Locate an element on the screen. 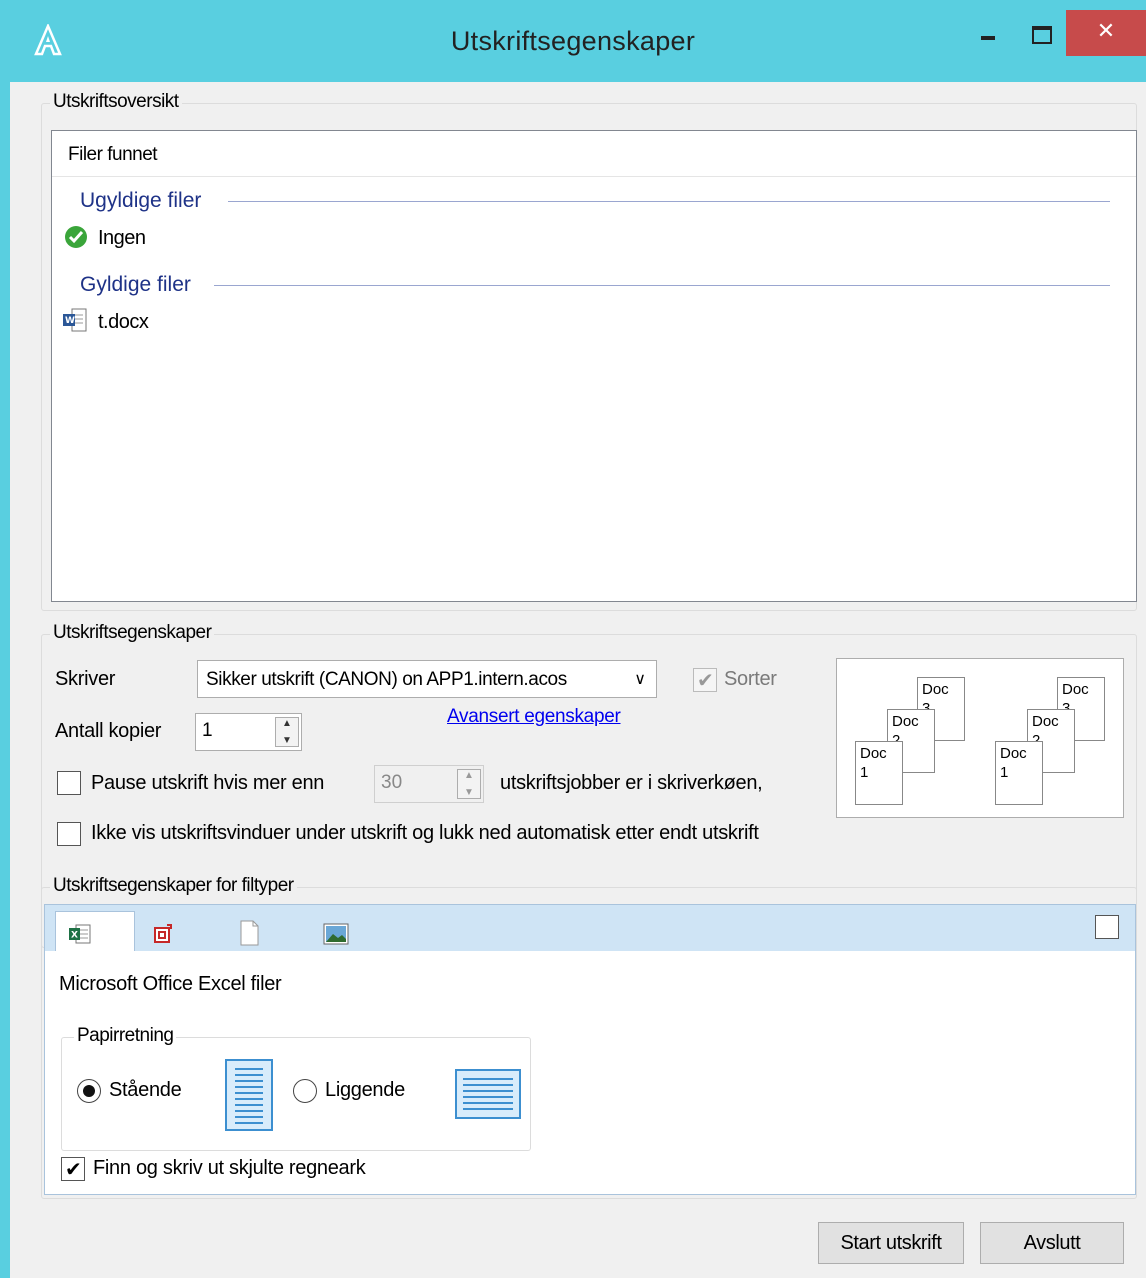 The image size is (1146, 1278). pdf-tab is located at coordinates (181, 934).